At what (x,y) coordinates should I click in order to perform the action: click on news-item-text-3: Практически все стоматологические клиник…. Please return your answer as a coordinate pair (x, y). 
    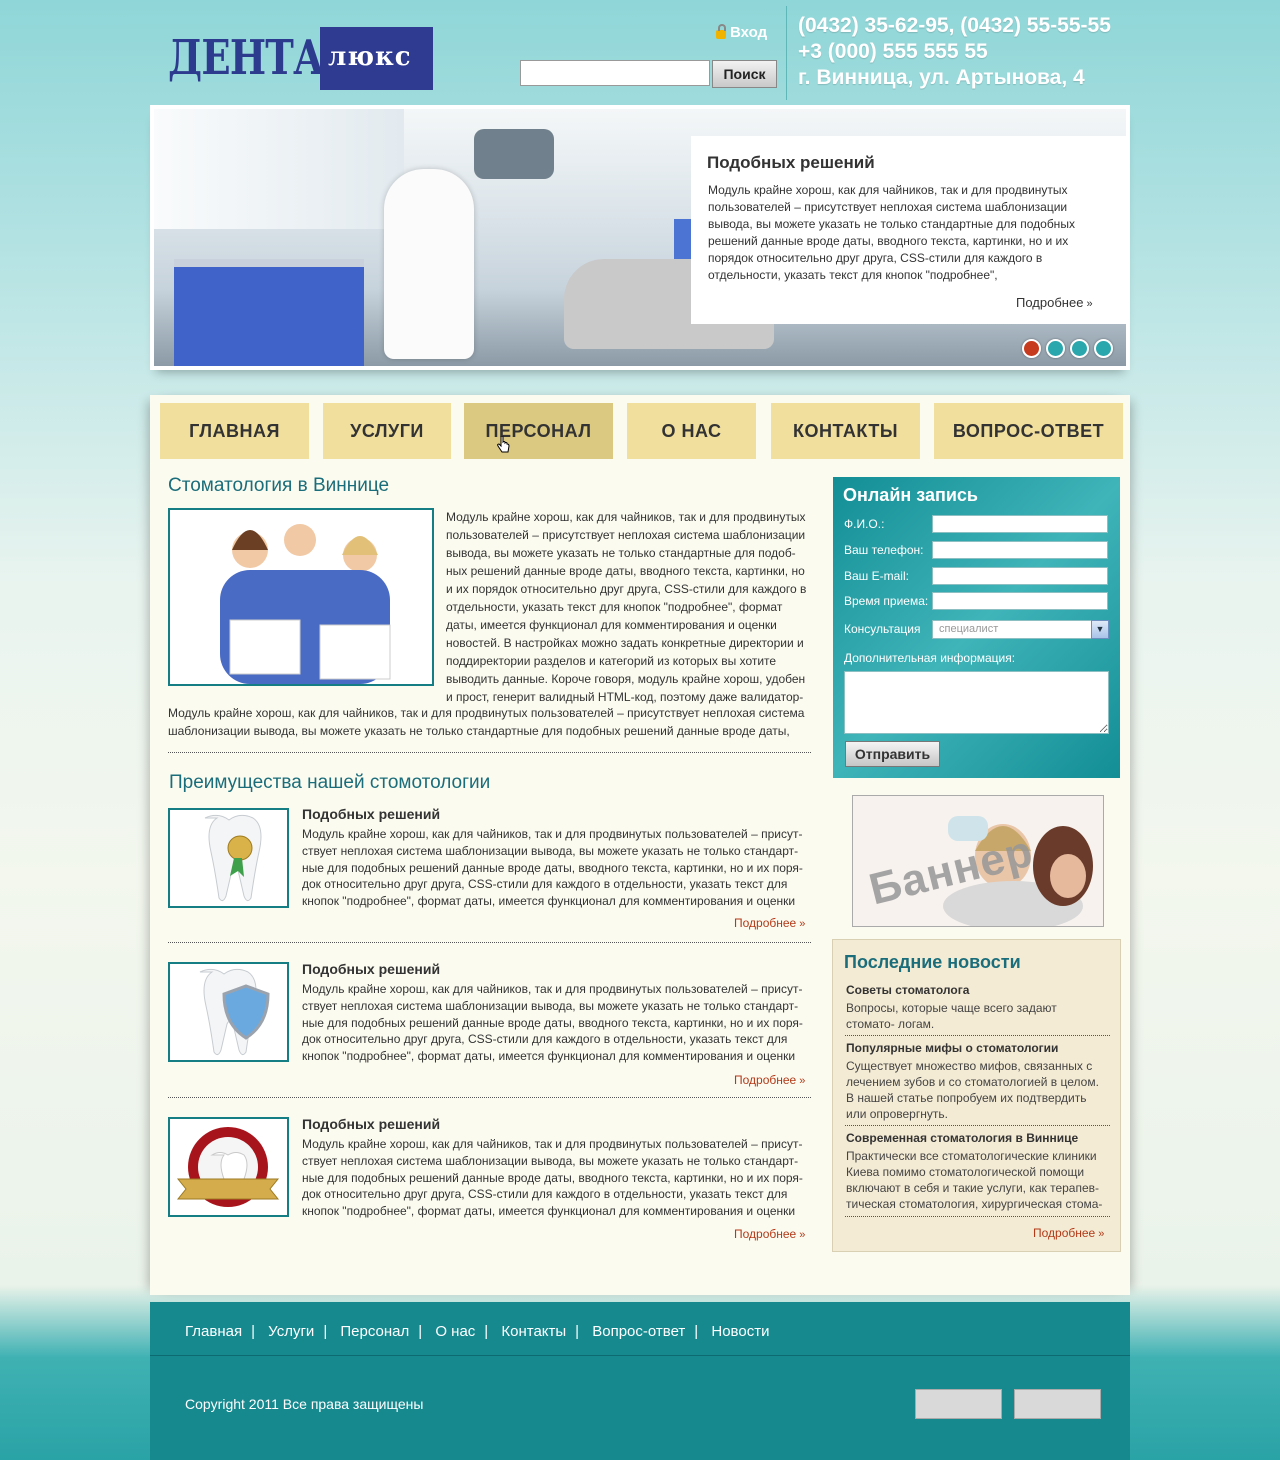
    Looking at the image, I should click on (974, 1180).